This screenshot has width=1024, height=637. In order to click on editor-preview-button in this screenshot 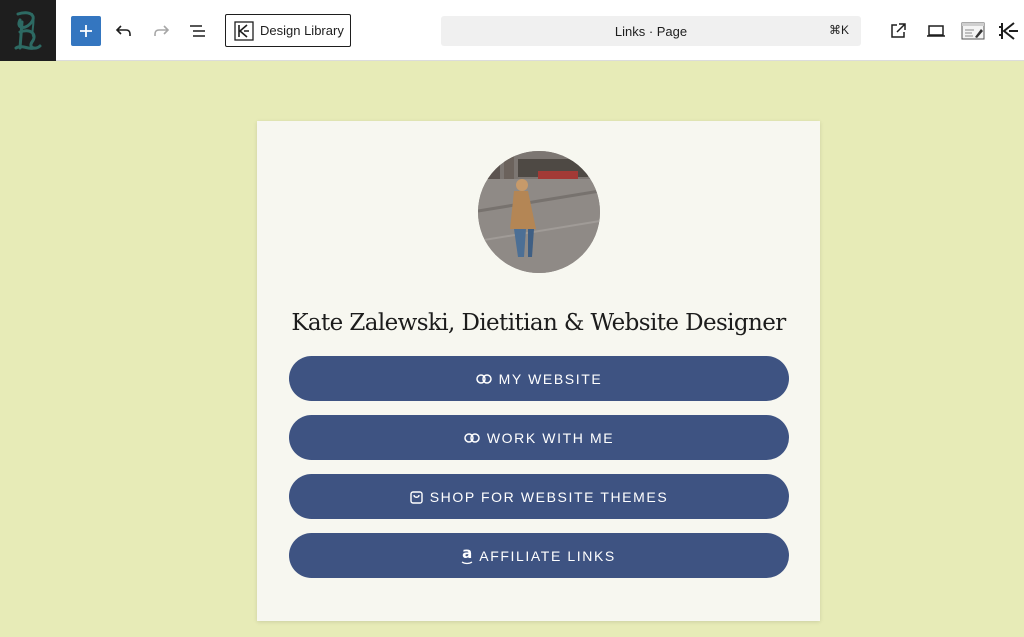, I will do `click(973, 31)`.